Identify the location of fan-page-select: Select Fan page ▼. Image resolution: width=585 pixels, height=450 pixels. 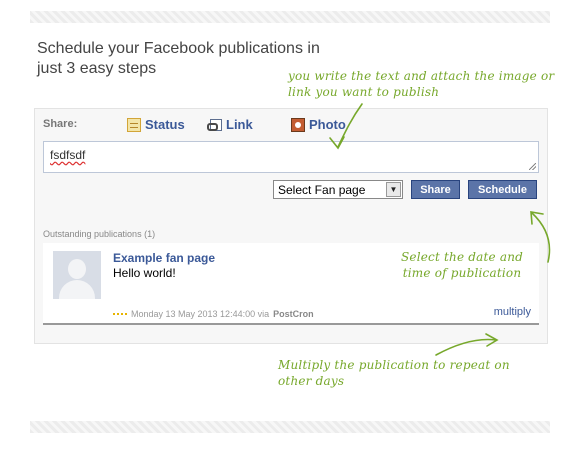
(338, 189).